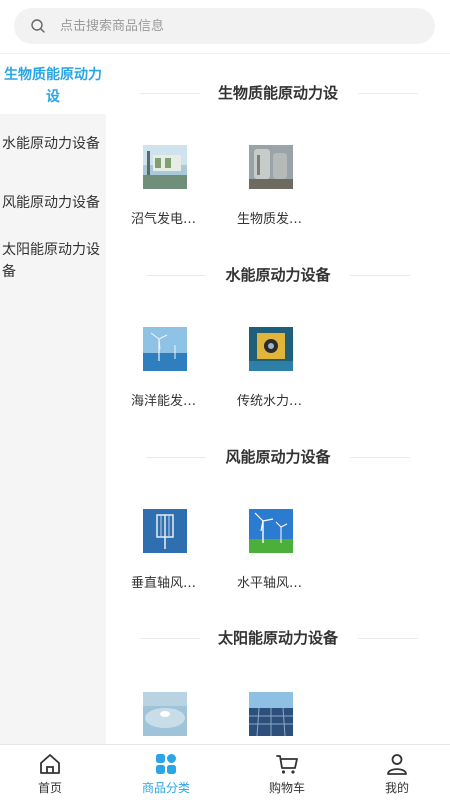 The width and height of the screenshot is (450, 800). I want to click on section-header: 水能原动力设备, so click(278, 275).